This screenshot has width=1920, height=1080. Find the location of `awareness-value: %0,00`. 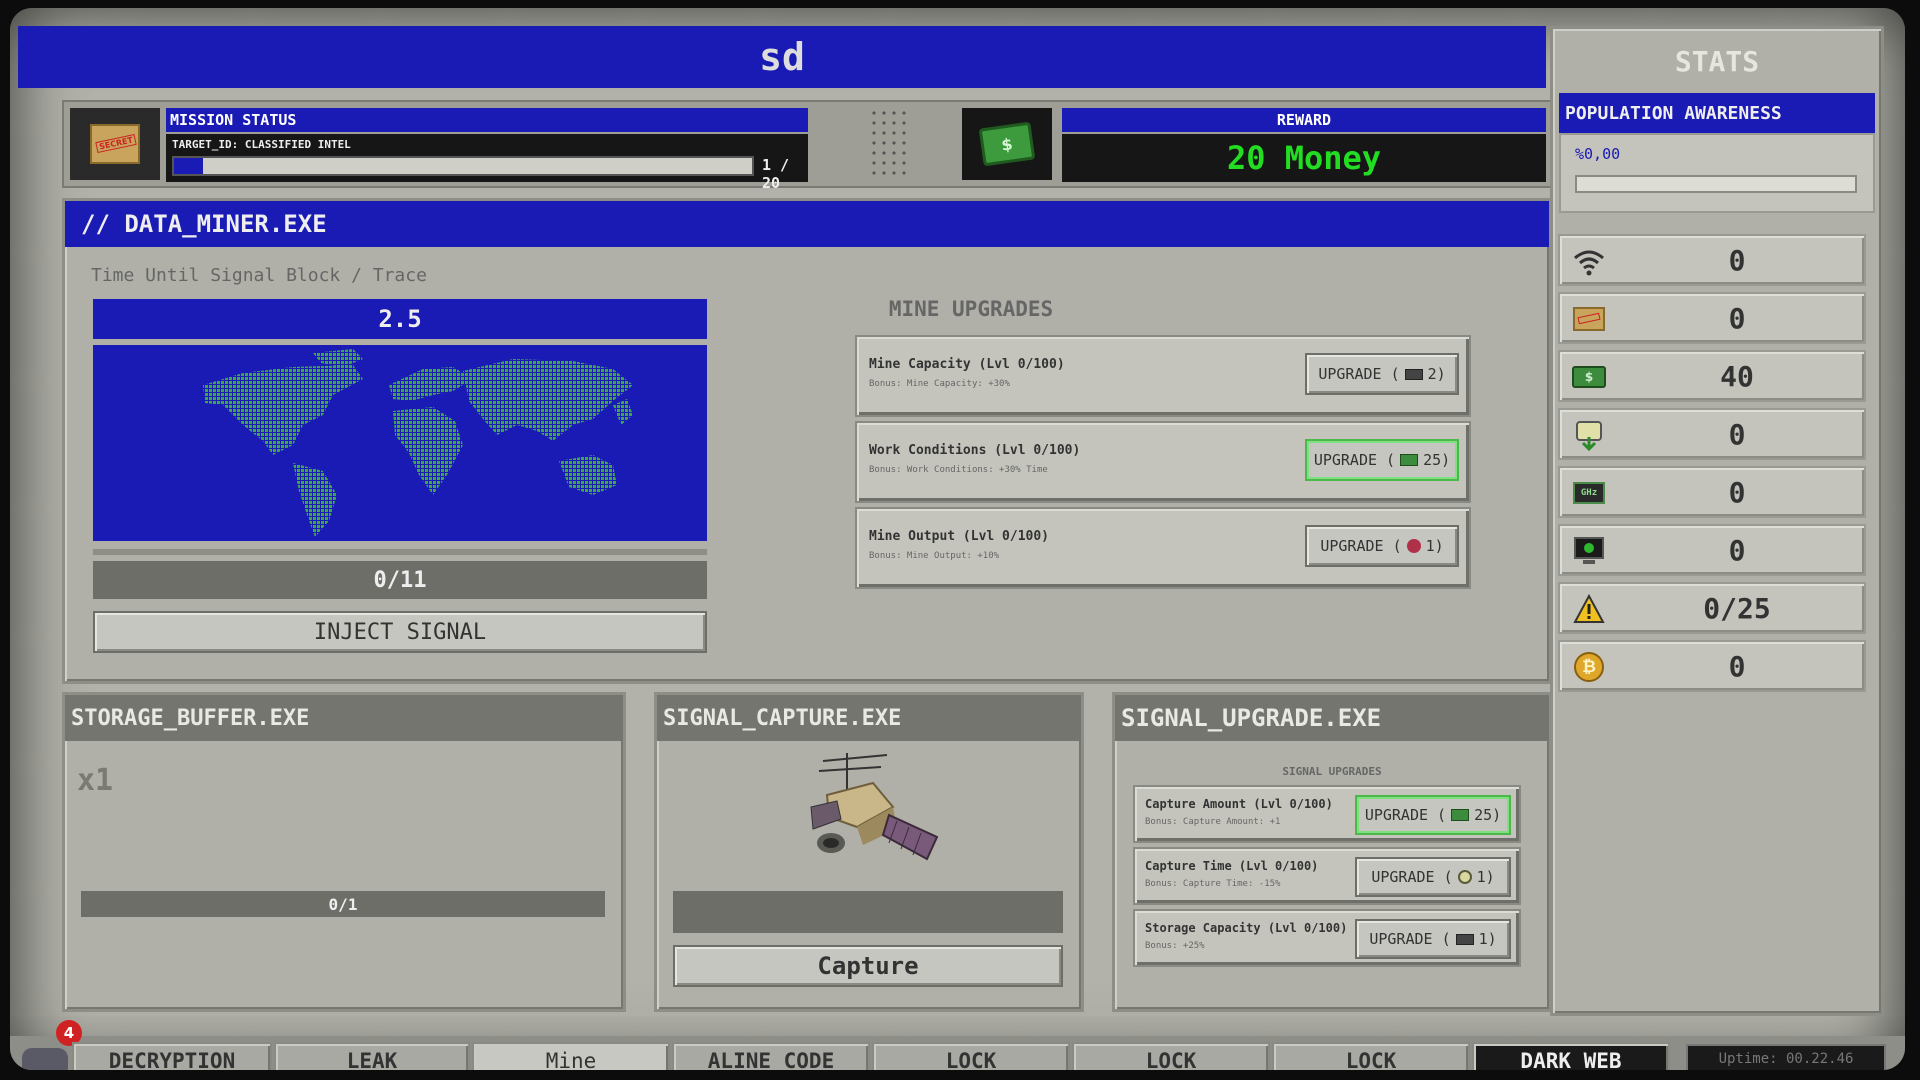

awareness-value: %0,00 is located at coordinates (1598, 154).